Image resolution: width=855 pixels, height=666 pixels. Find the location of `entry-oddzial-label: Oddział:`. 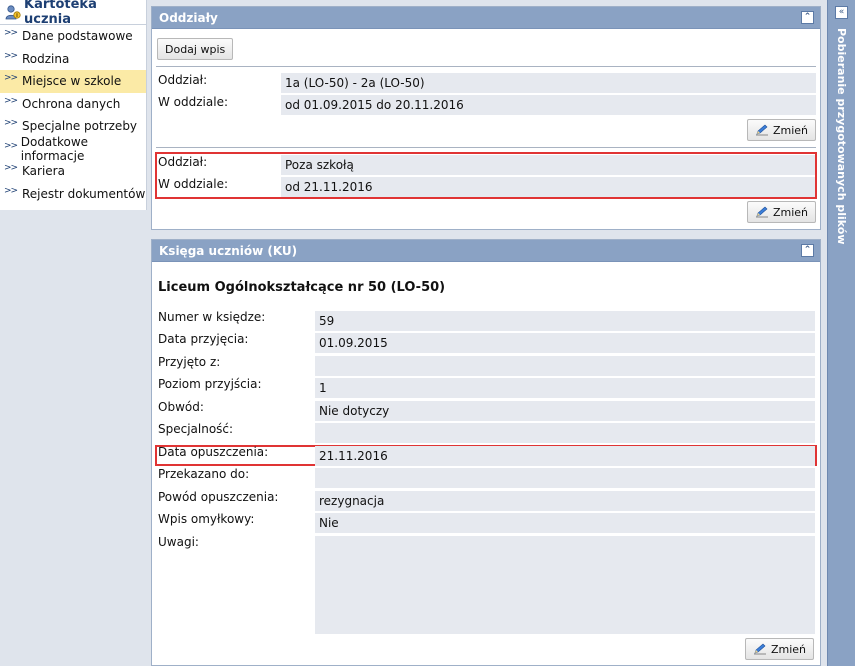

entry-oddzial-label: Oddział: is located at coordinates (182, 80).